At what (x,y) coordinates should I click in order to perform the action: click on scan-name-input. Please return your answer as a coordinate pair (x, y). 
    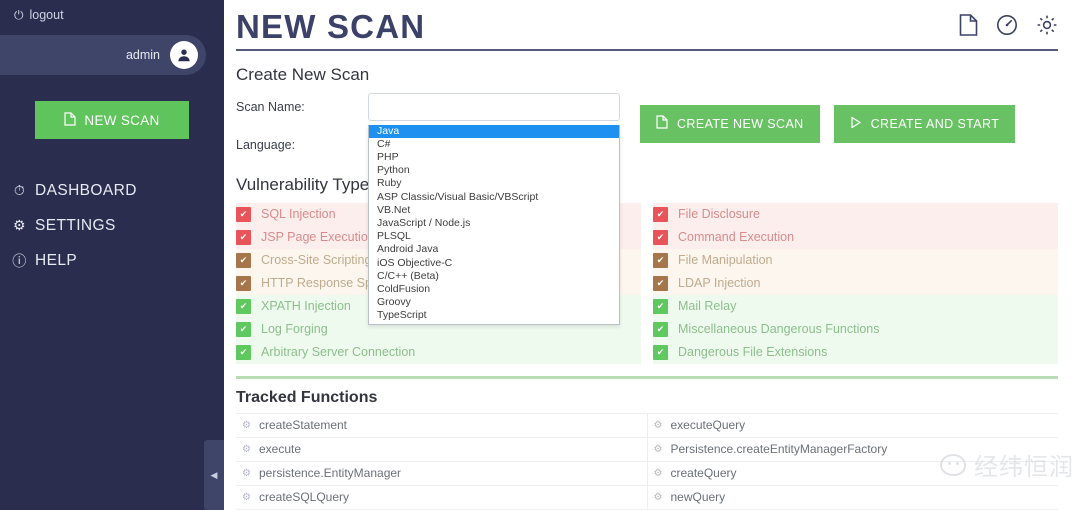
    Looking at the image, I should click on (494, 106).